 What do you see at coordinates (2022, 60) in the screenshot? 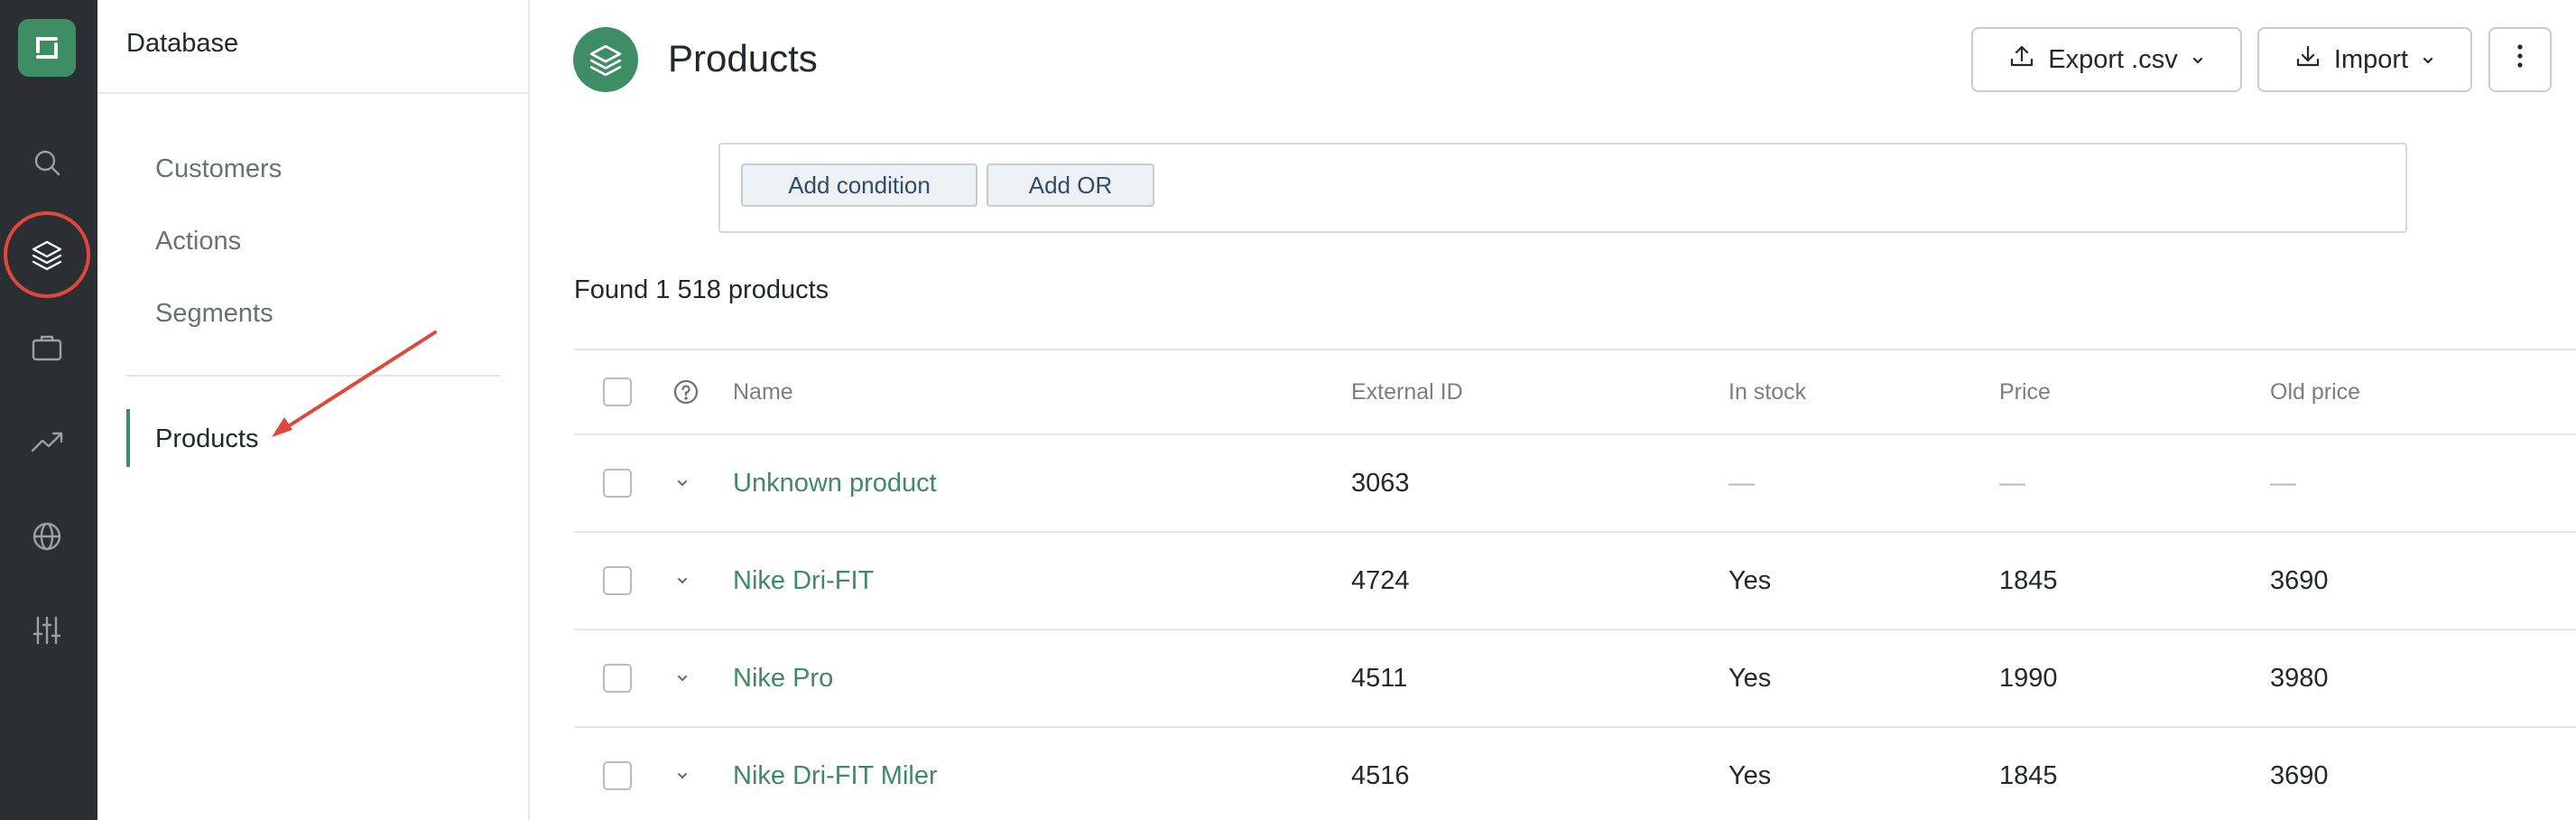
I see `upload-icon` at bounding box center [2022, 60].